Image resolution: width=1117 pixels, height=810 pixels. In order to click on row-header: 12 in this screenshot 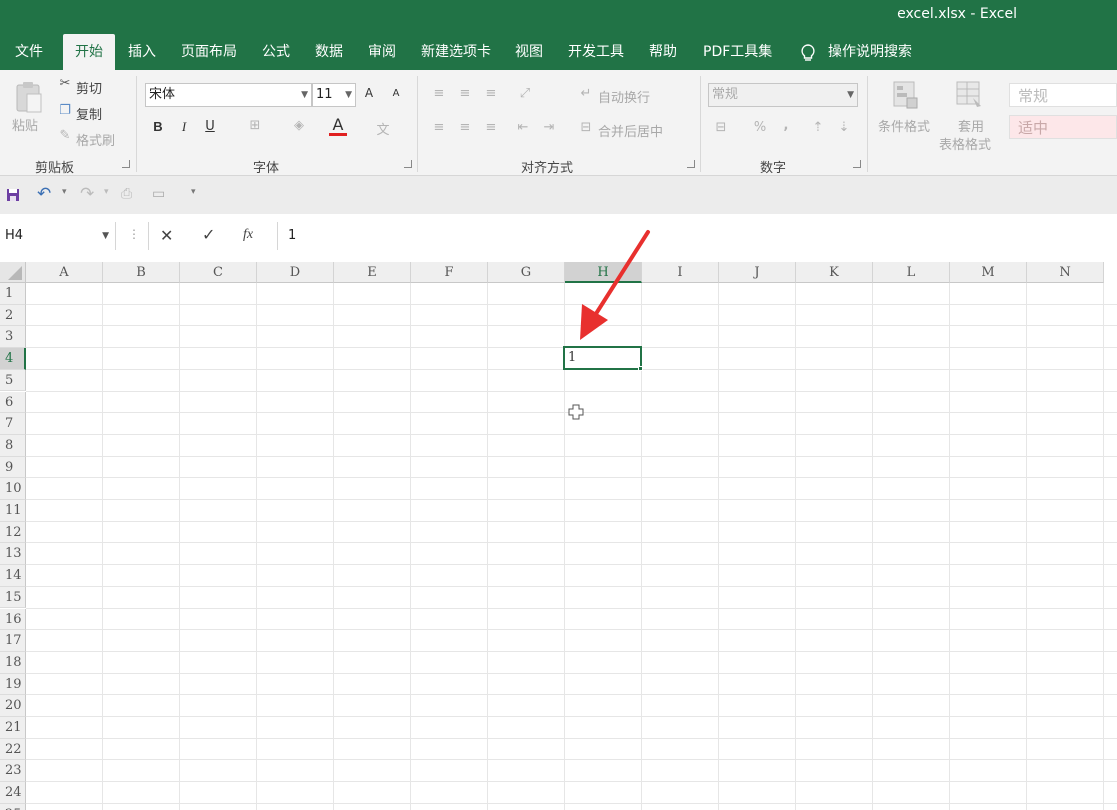, I will do `click(13, 532)`.